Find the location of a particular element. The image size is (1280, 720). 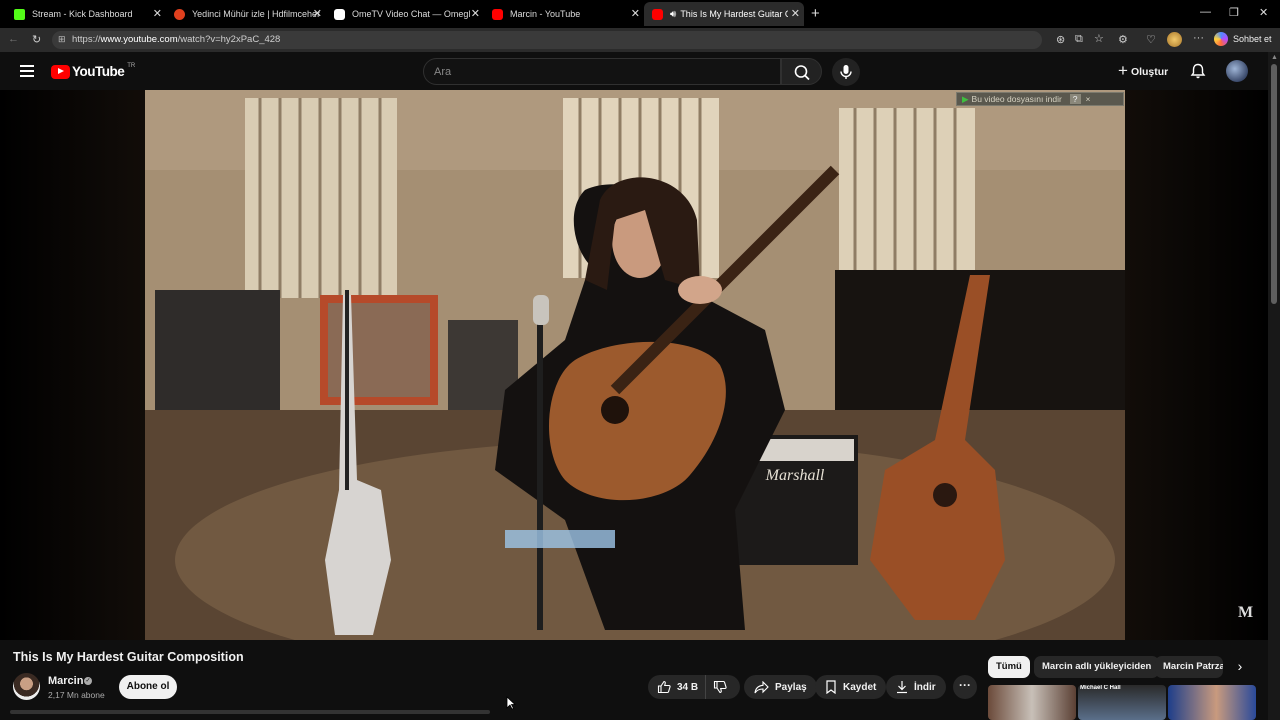

search-icon is located at coordinates (802, 73).